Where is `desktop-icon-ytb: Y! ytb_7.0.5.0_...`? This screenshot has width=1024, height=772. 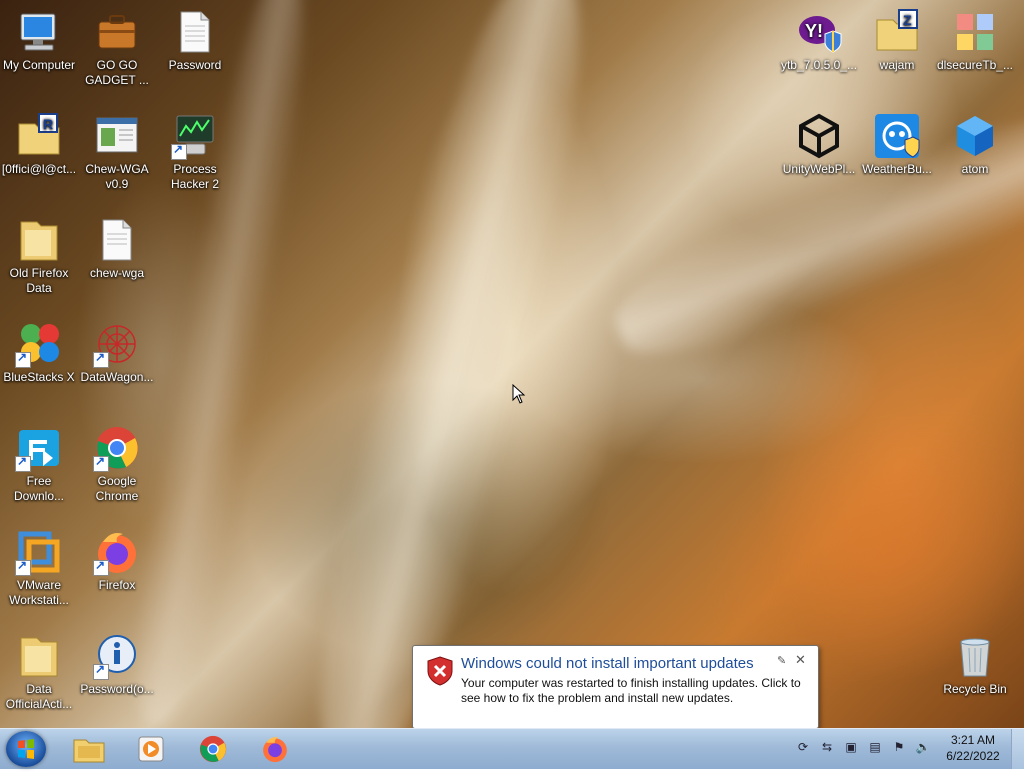
desktop-icon-ytb: Y! ytb_7.0.5.0_... is located at coordinates (819, 40).